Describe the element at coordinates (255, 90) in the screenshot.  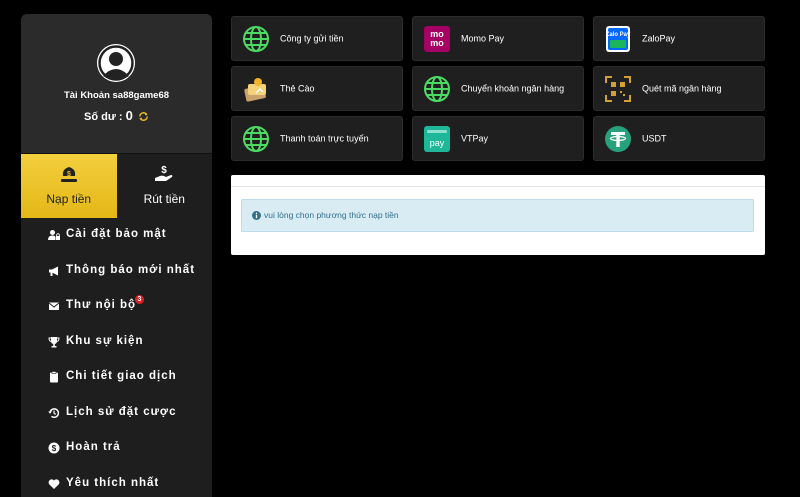
I see `scratch-card-icon` at that location.